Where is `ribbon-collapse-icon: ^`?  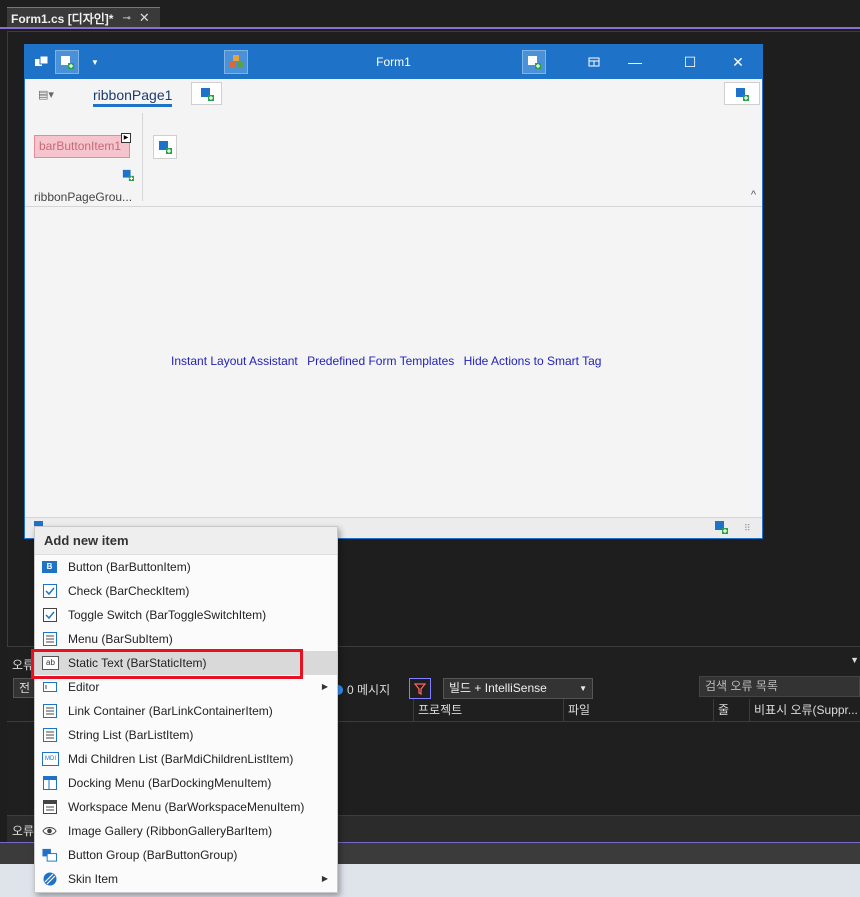 ribbon-collapse-icon: ^ is located at coordinates (753, 195).